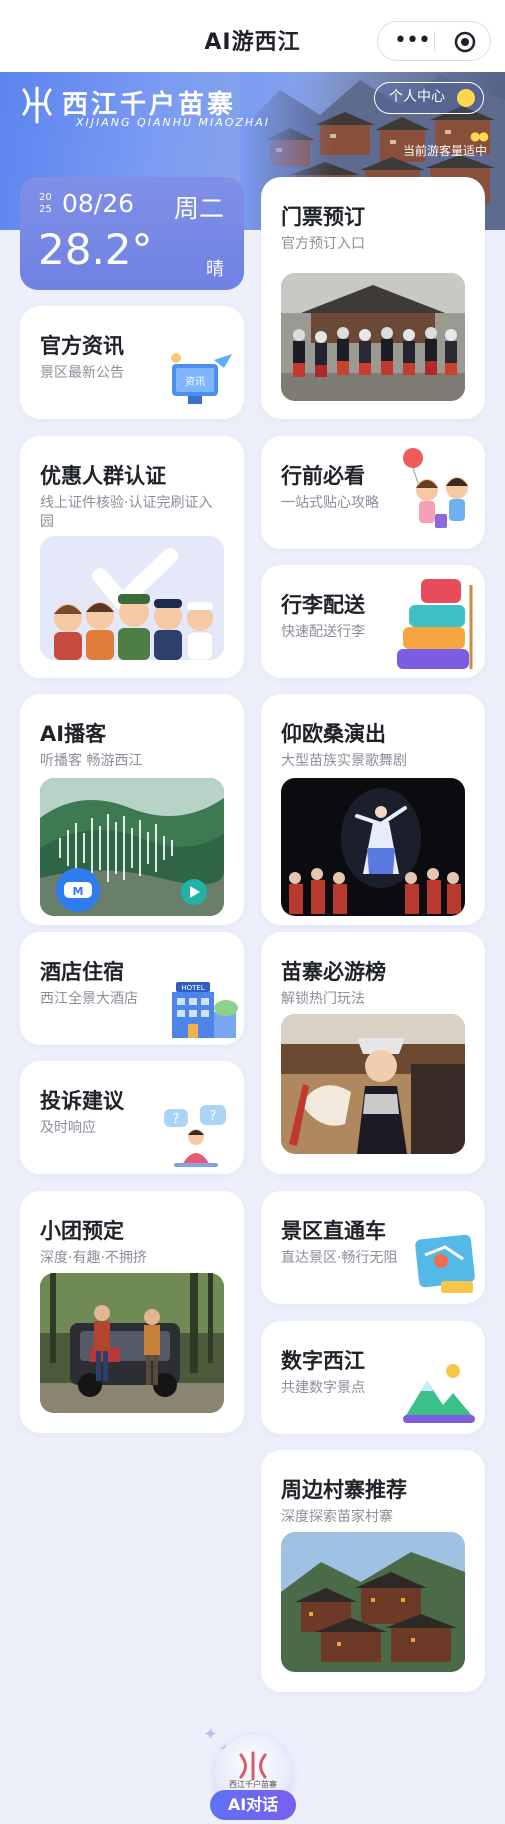  What do you see at coordinates (82, 1101) in the screenshot?
I see `card-title: 投诉建议` at bounding box center [82, 1101].